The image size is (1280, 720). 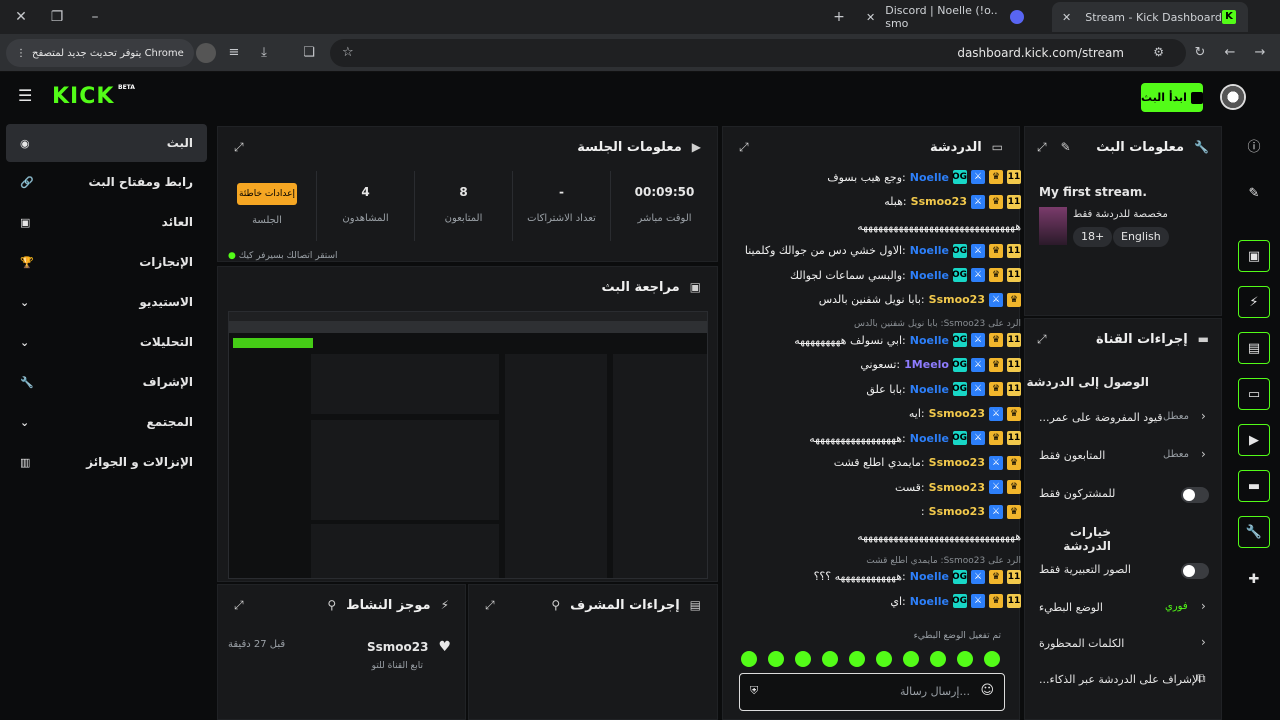 I want to click on chat-message: ♛ ⚔ Ssmoo23: بابا نويل شفنين بالدس, so click(x=881, y=300).